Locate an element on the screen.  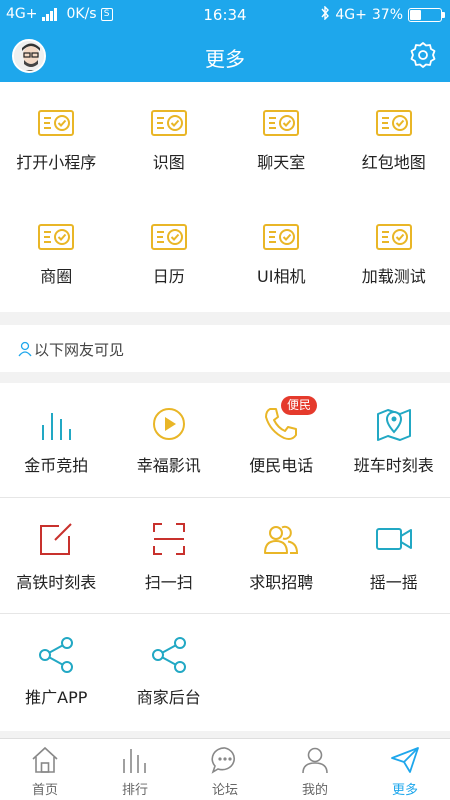
play-circle-icon is located at coordinates (168, 424).